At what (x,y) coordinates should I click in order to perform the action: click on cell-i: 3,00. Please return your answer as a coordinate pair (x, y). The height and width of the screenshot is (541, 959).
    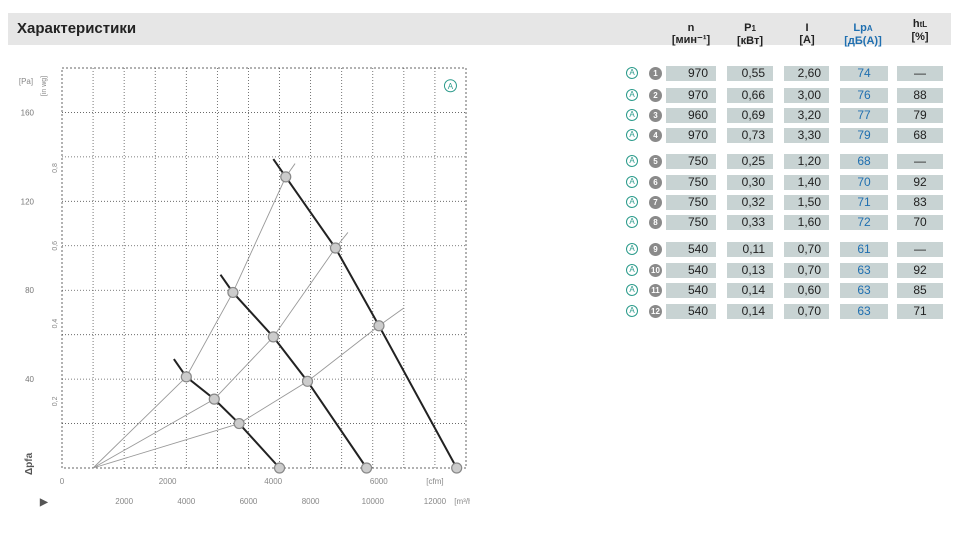
    Looking at the image, I should click on (806, 95).